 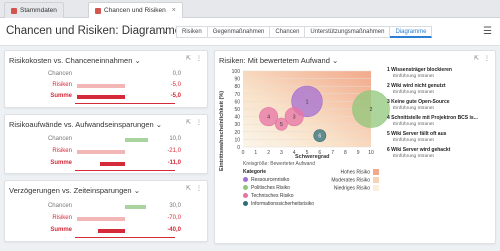 I want to click on y-tick-label: 50, so click(x=237, y=110).